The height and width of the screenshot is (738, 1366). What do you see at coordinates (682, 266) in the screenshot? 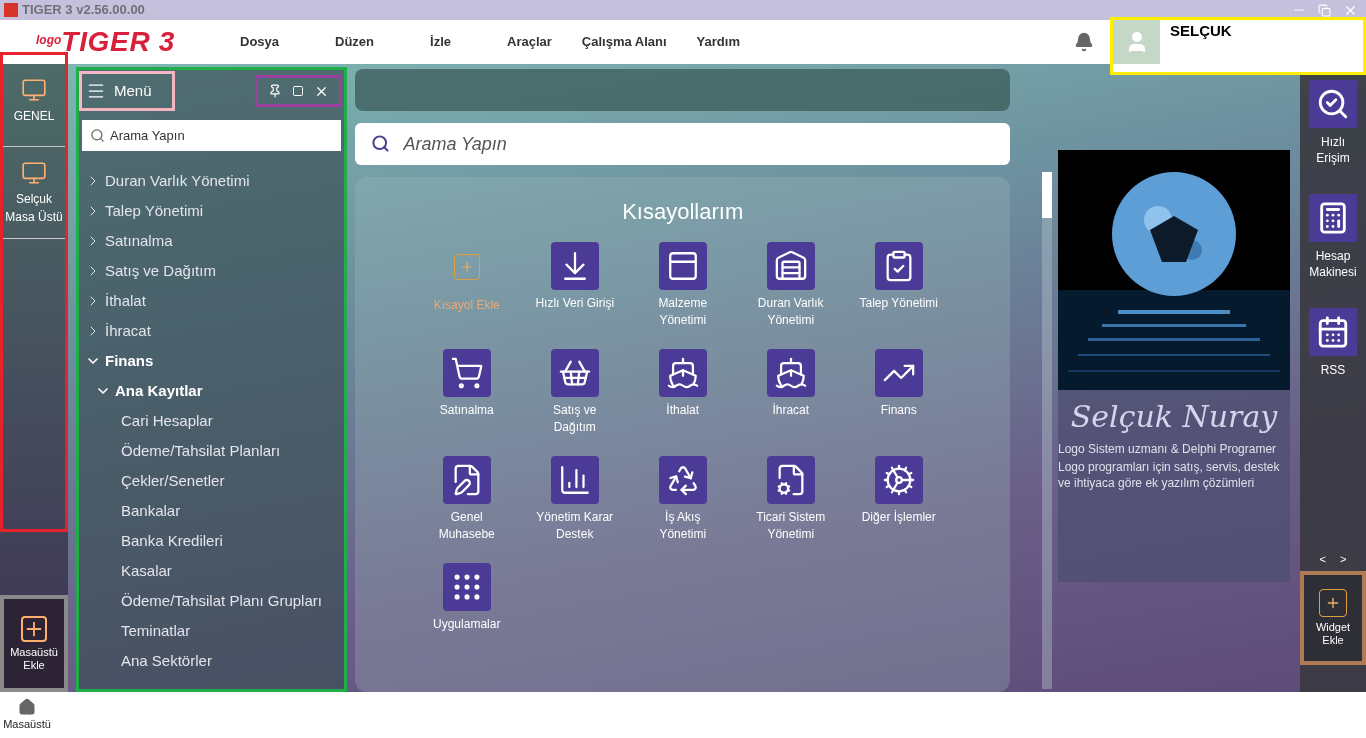
I see `window-icon` at bounding box center [682, 266].